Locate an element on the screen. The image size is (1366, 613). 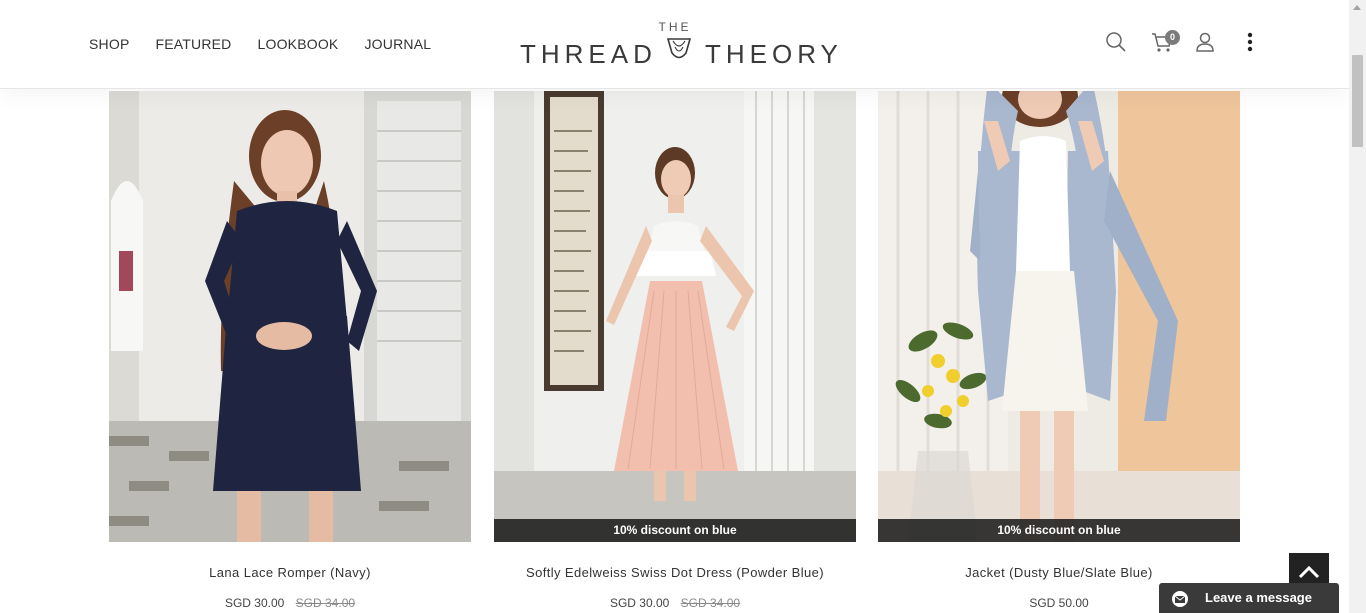
site-logo: THE THREAD THEORY is located at coordinates (678, 45).